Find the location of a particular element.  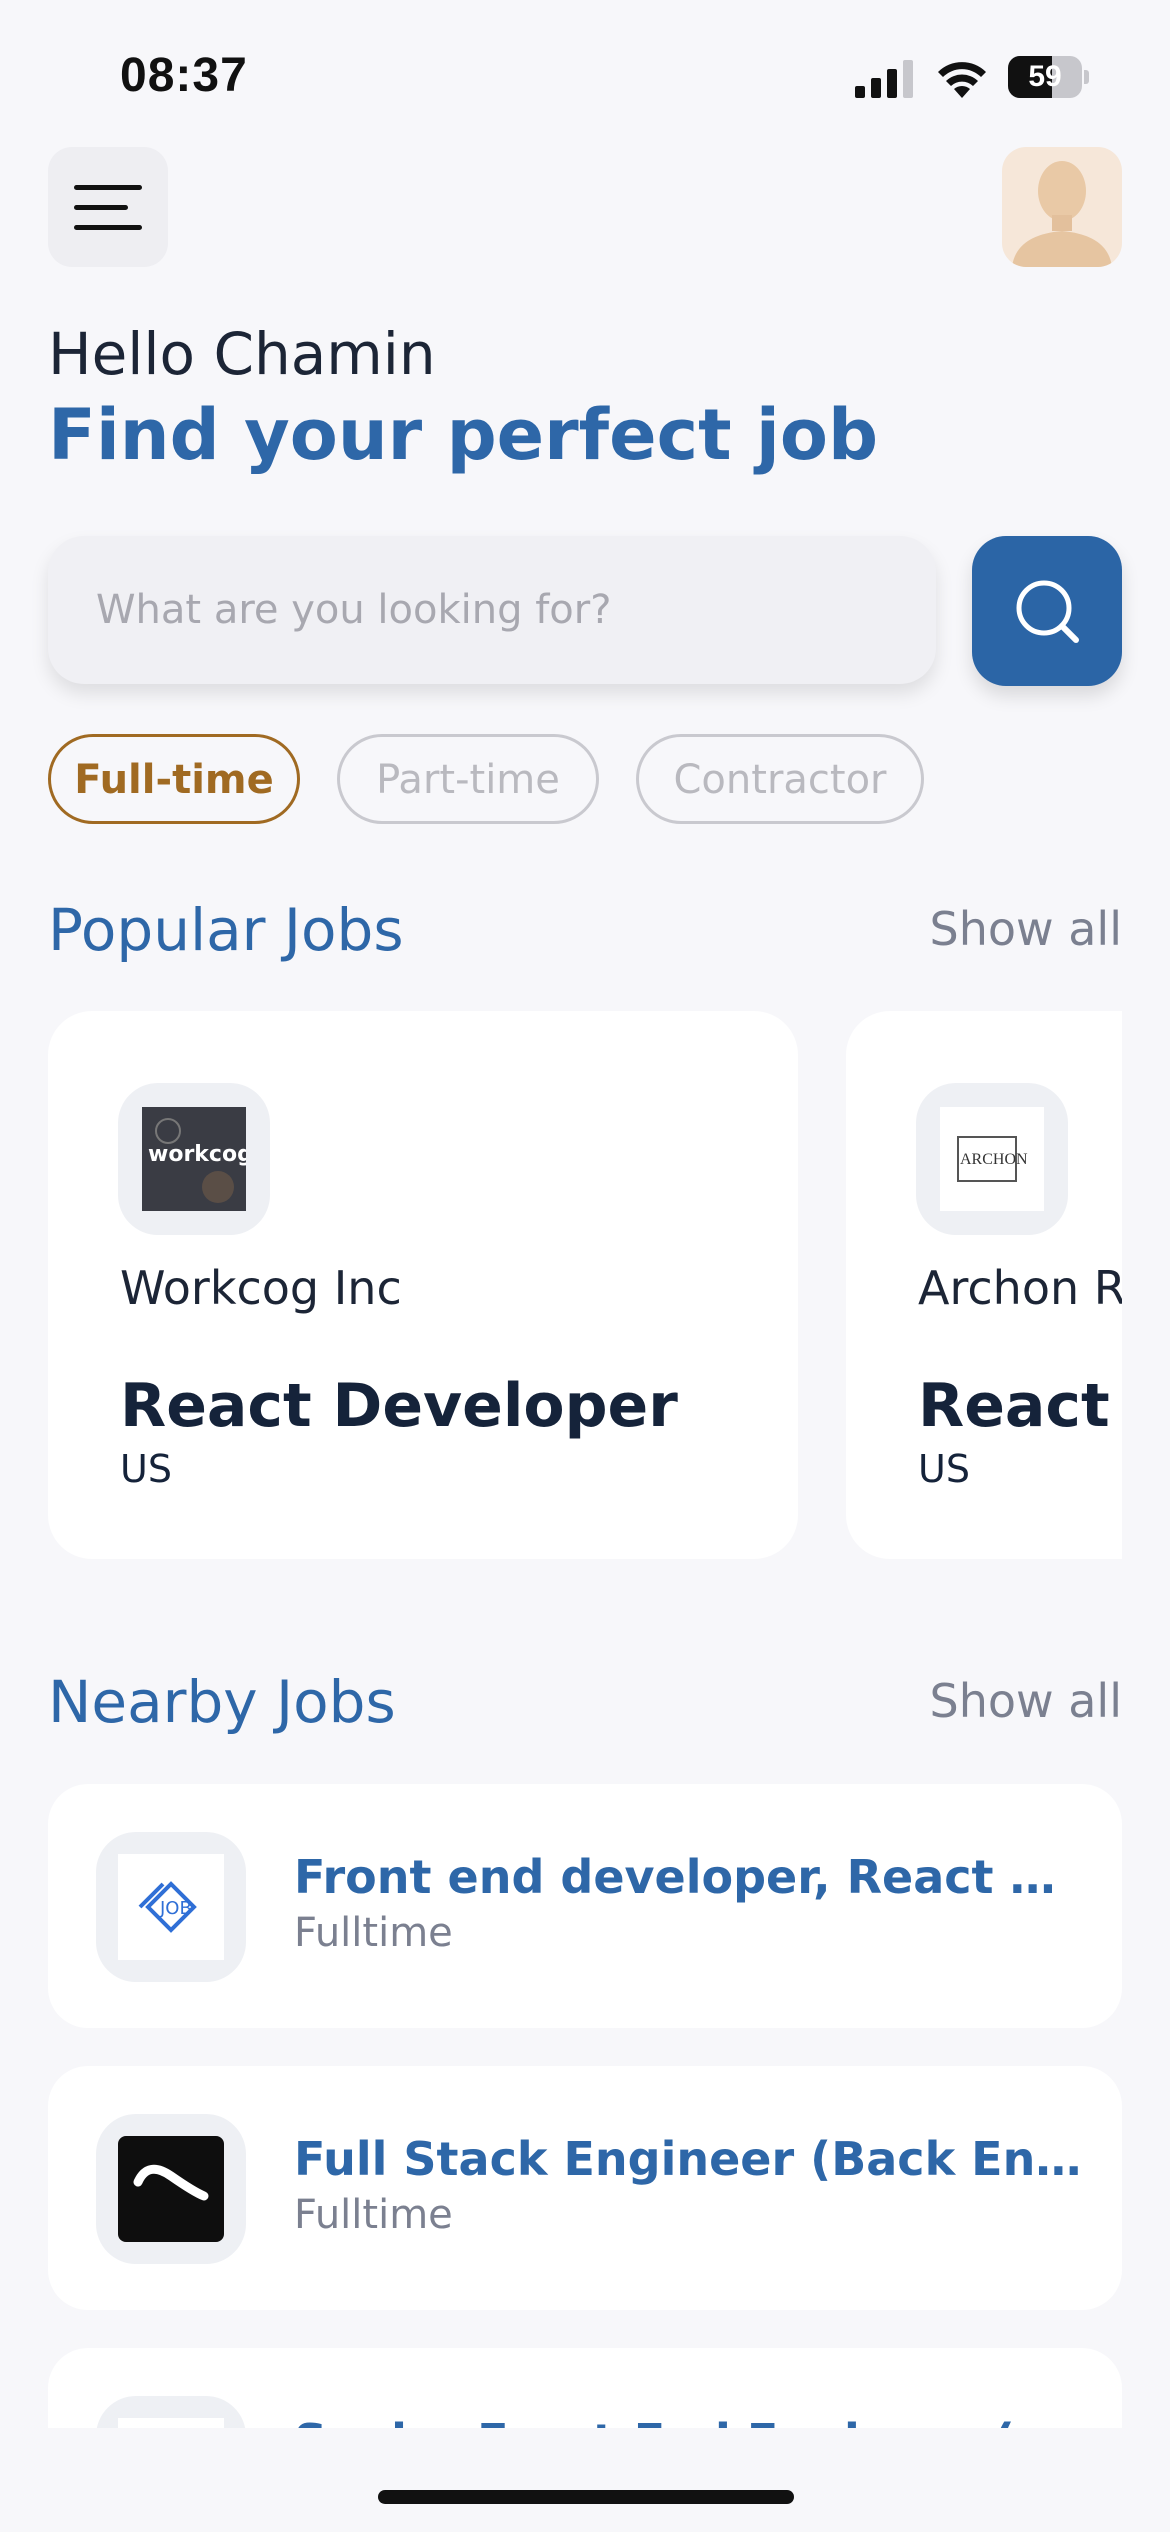

page-title: Find your perfect job is located at coordinates (463, 435).